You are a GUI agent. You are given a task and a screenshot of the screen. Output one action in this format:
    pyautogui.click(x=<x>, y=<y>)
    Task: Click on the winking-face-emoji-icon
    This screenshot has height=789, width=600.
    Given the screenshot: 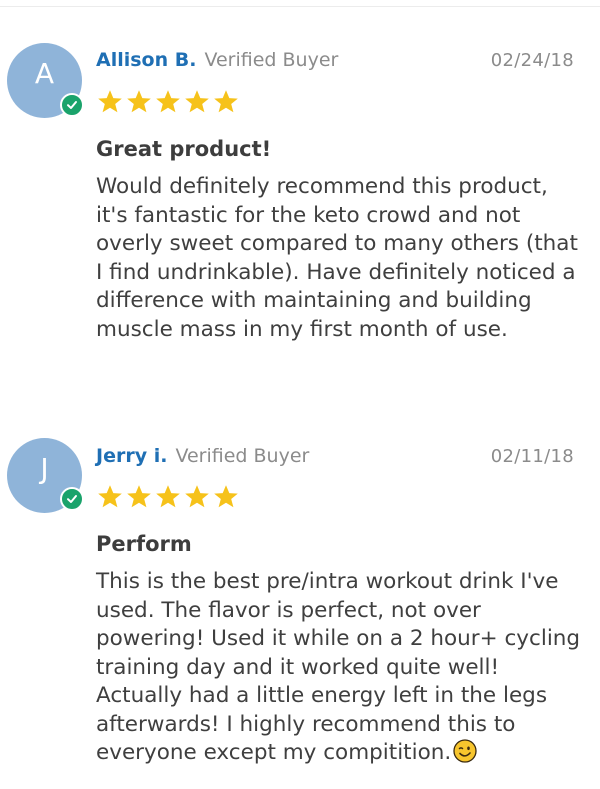 What is the action you would take?
    pyautogui.click(x=465, y=751)
    